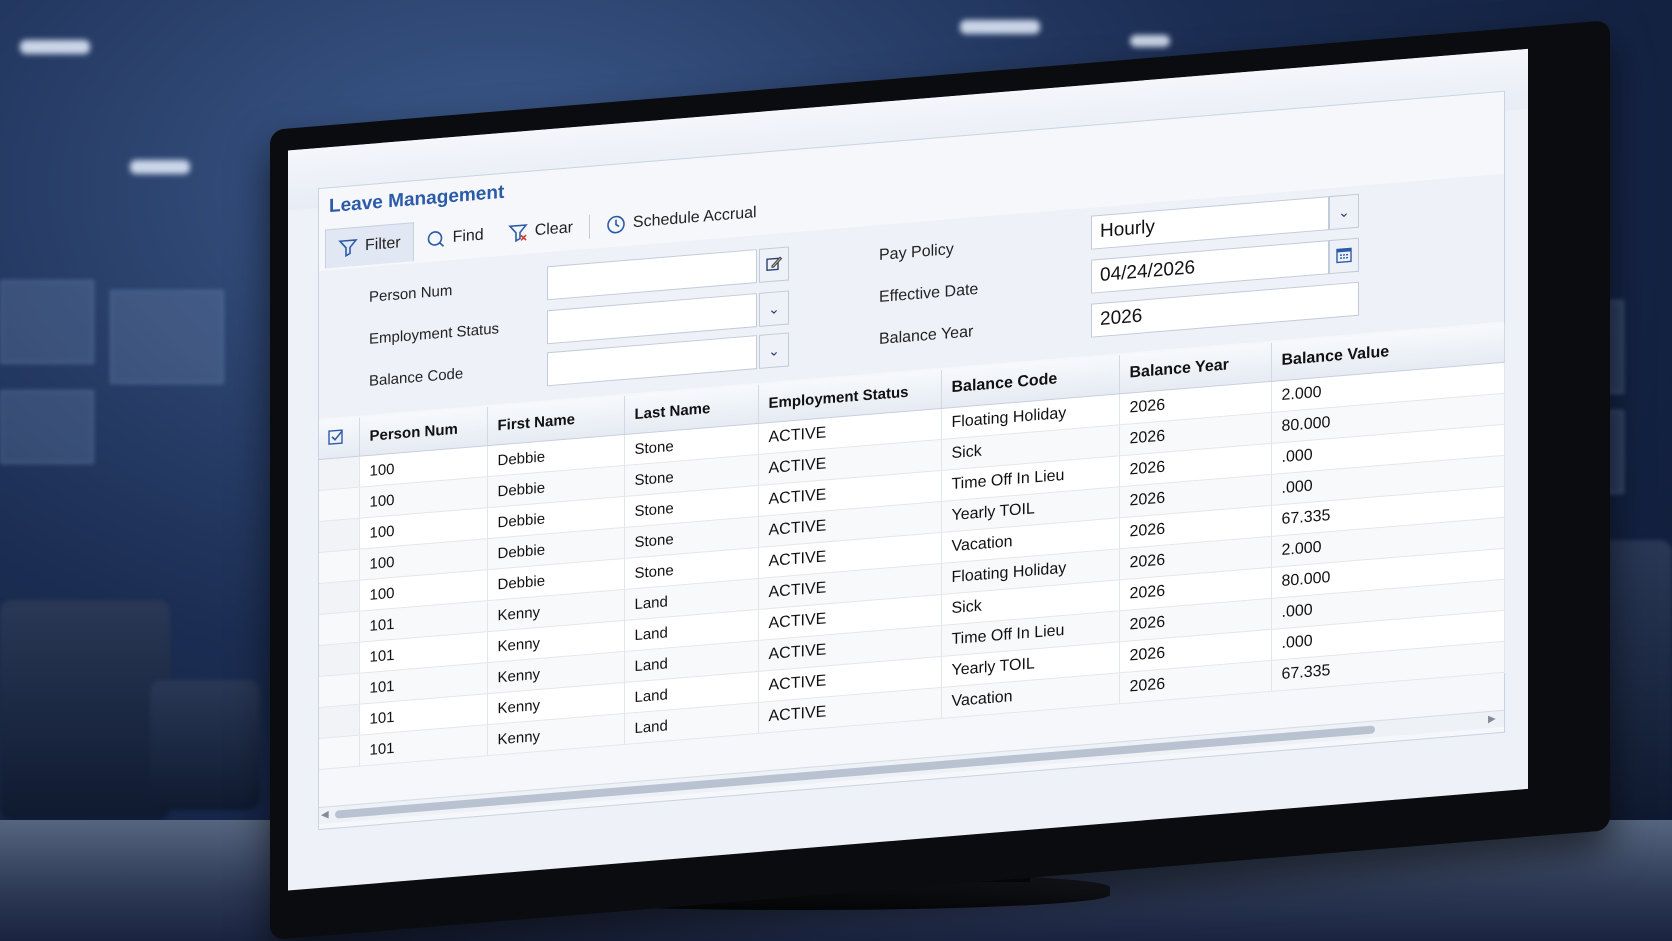 This screenshot has width=1672, height=941. Describe the element at coordinates (434, 334) in the screenshot. I see `employment-status-label: Employment Status` at that location.